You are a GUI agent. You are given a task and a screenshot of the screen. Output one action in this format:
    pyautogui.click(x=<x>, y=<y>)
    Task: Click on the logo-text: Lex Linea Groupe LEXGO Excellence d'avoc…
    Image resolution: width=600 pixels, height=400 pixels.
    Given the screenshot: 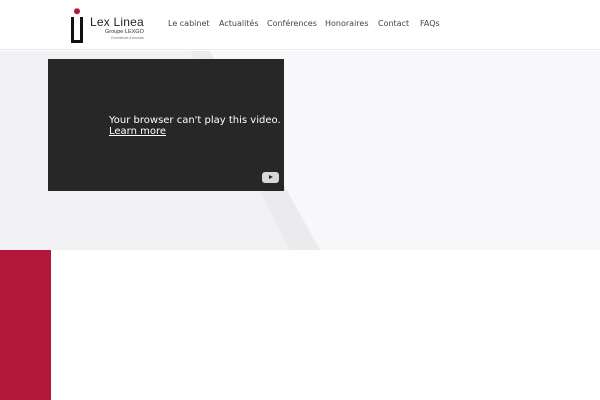 What is the action you would take?
    pyautogui.click(x=117, y=28)
    